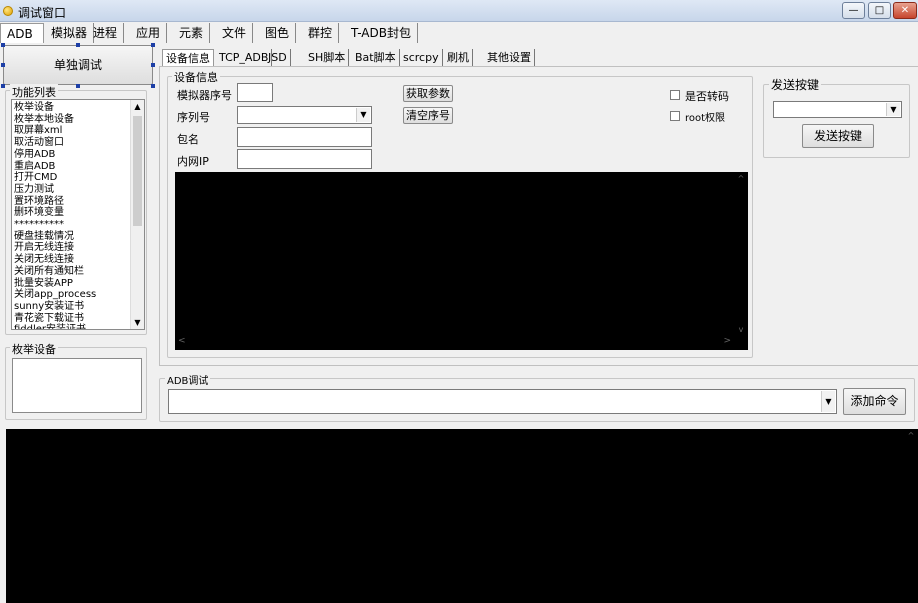 The height and width of the screenshot is (603, 918). What do you see at coordinates (182, 341) in the screenshot?
I see `chevron-left-icon: <` at bounding box center [182, 341].